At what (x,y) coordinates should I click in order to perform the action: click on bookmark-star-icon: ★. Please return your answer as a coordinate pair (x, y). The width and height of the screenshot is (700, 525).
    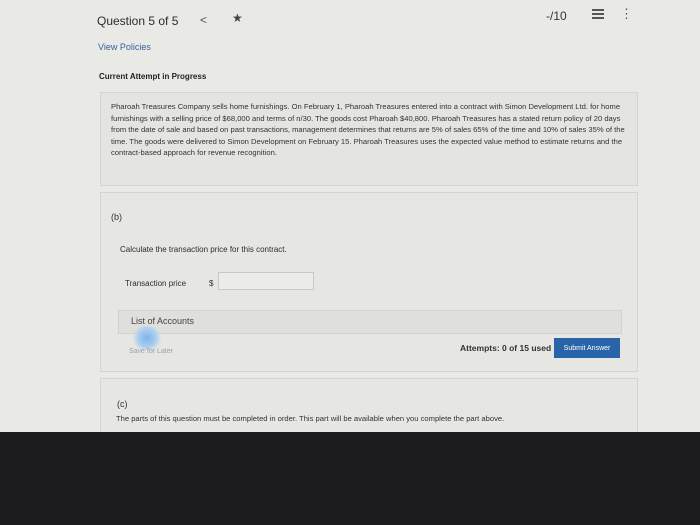
    Looking at the image, I should click on (237, 18).